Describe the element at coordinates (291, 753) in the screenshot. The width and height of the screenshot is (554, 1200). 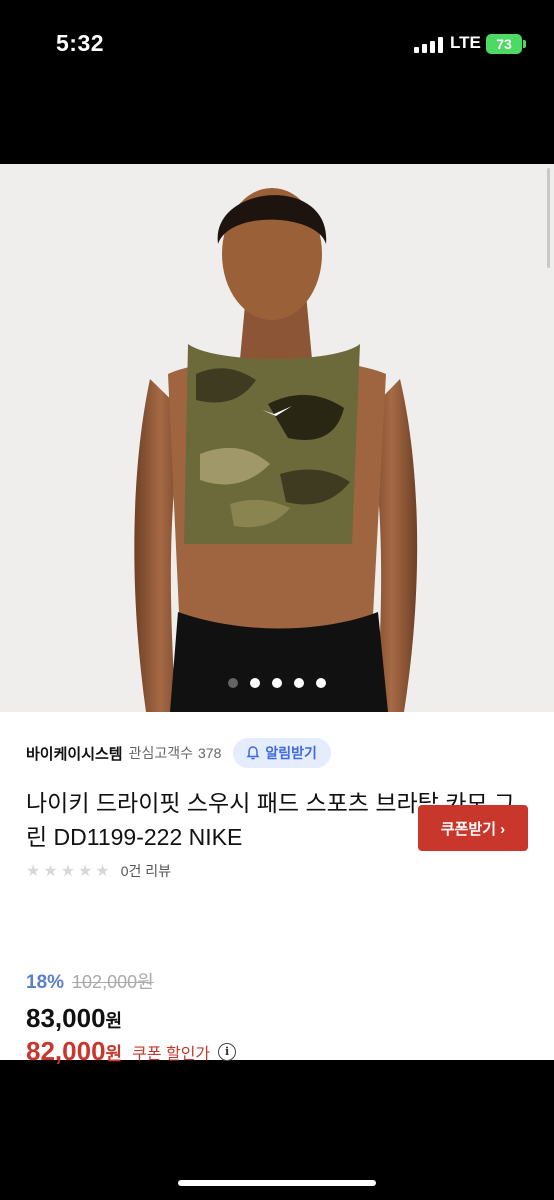
I see `follow-alert-label: 알림받기` at that location.